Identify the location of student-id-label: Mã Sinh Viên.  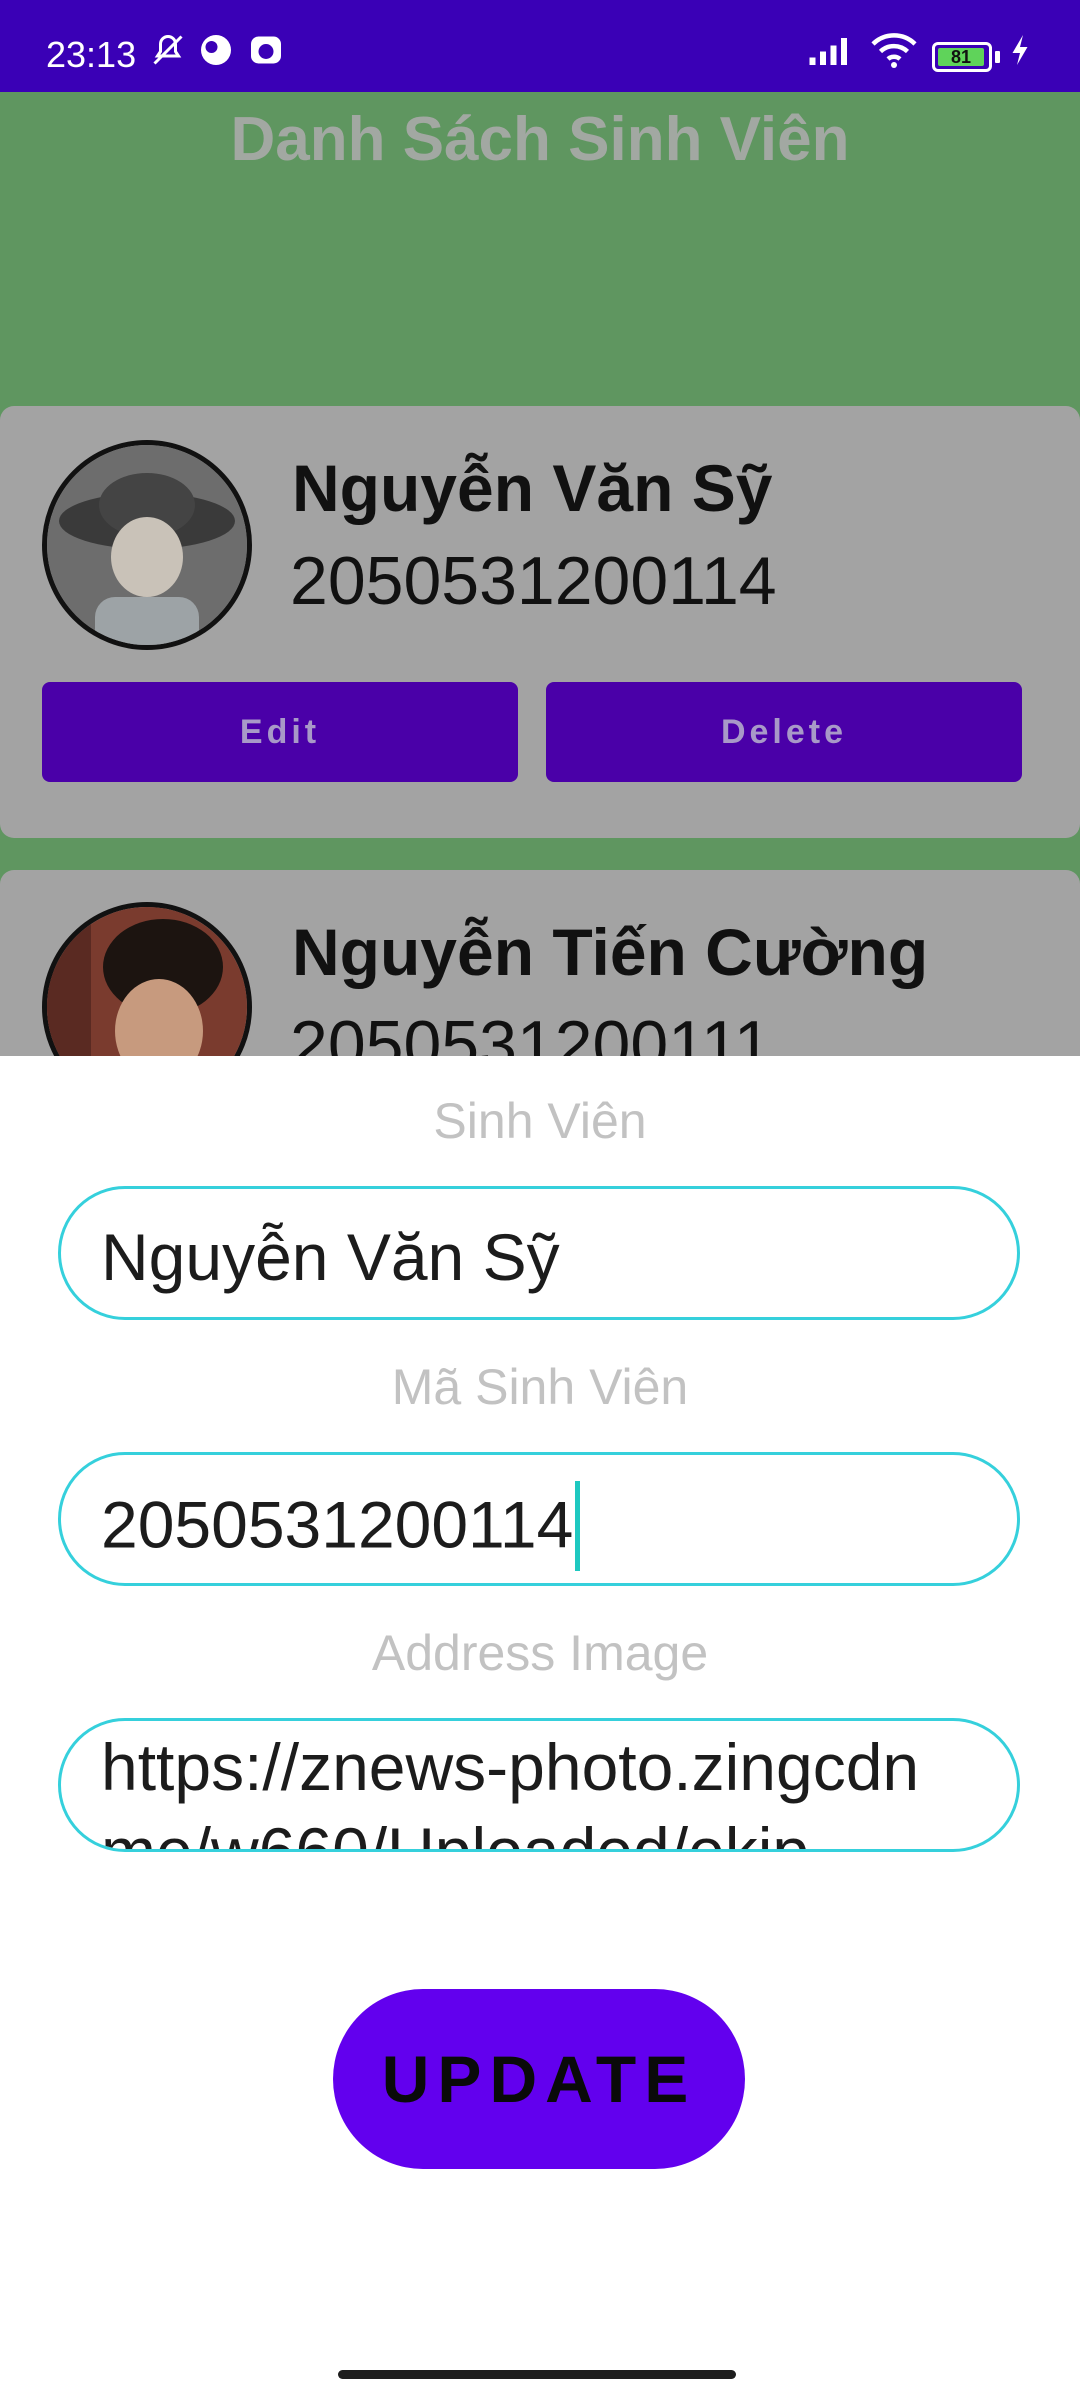
(540, 1387).